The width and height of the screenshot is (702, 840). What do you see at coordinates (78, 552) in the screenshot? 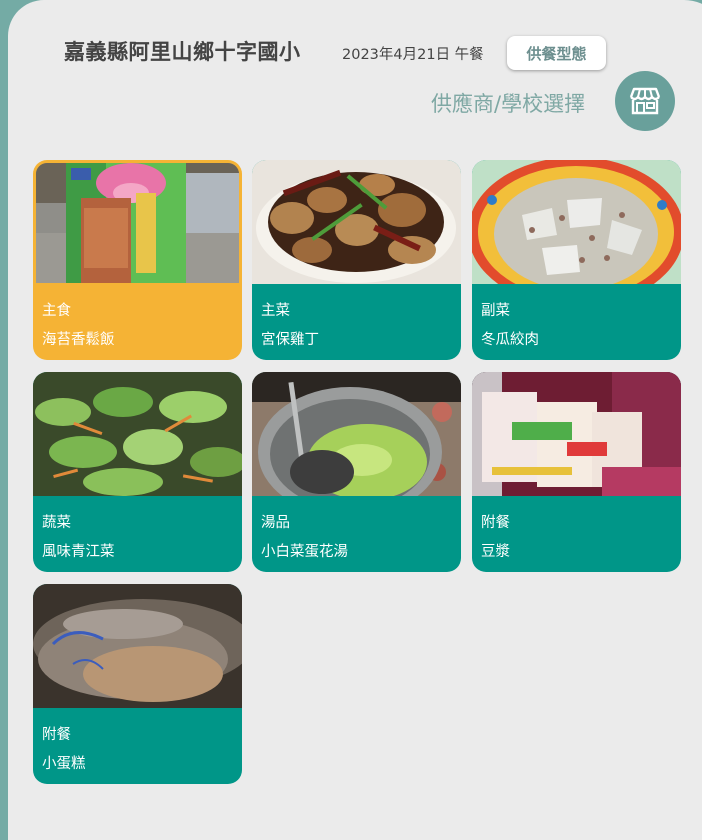
I see `dish-name: 風味青江菜` at bounding box center [78, 552].